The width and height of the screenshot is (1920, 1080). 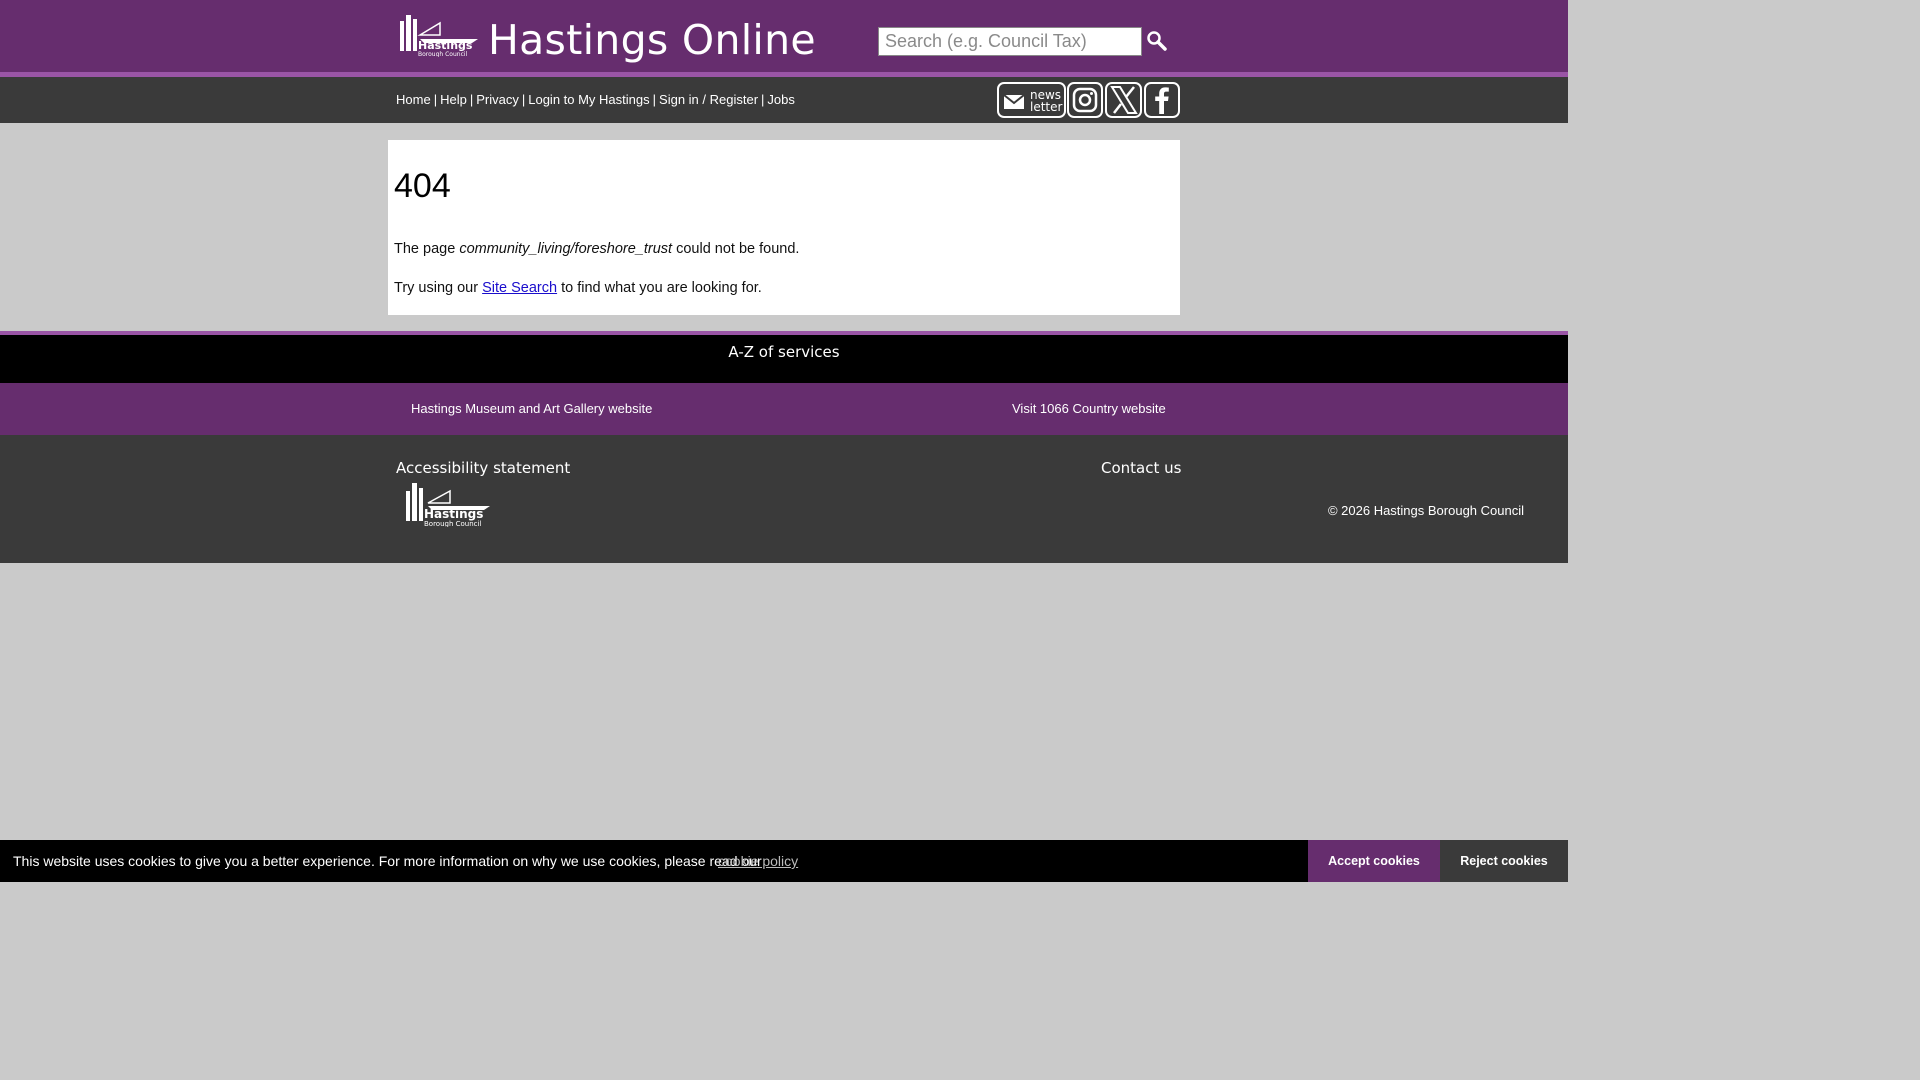 I want to click on facebook-button, so click(x=1162, y=100).